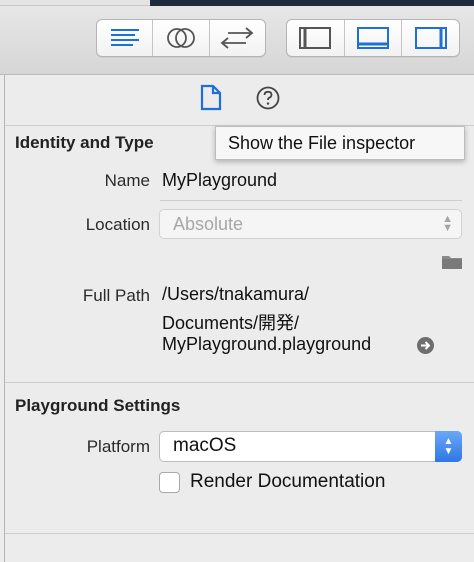 The image size is (474, 562). What do you see at coordinates (84, 142) in the screenshot?
I see `identity-section-title: Identity and Type` at bounding box center [84, 142].